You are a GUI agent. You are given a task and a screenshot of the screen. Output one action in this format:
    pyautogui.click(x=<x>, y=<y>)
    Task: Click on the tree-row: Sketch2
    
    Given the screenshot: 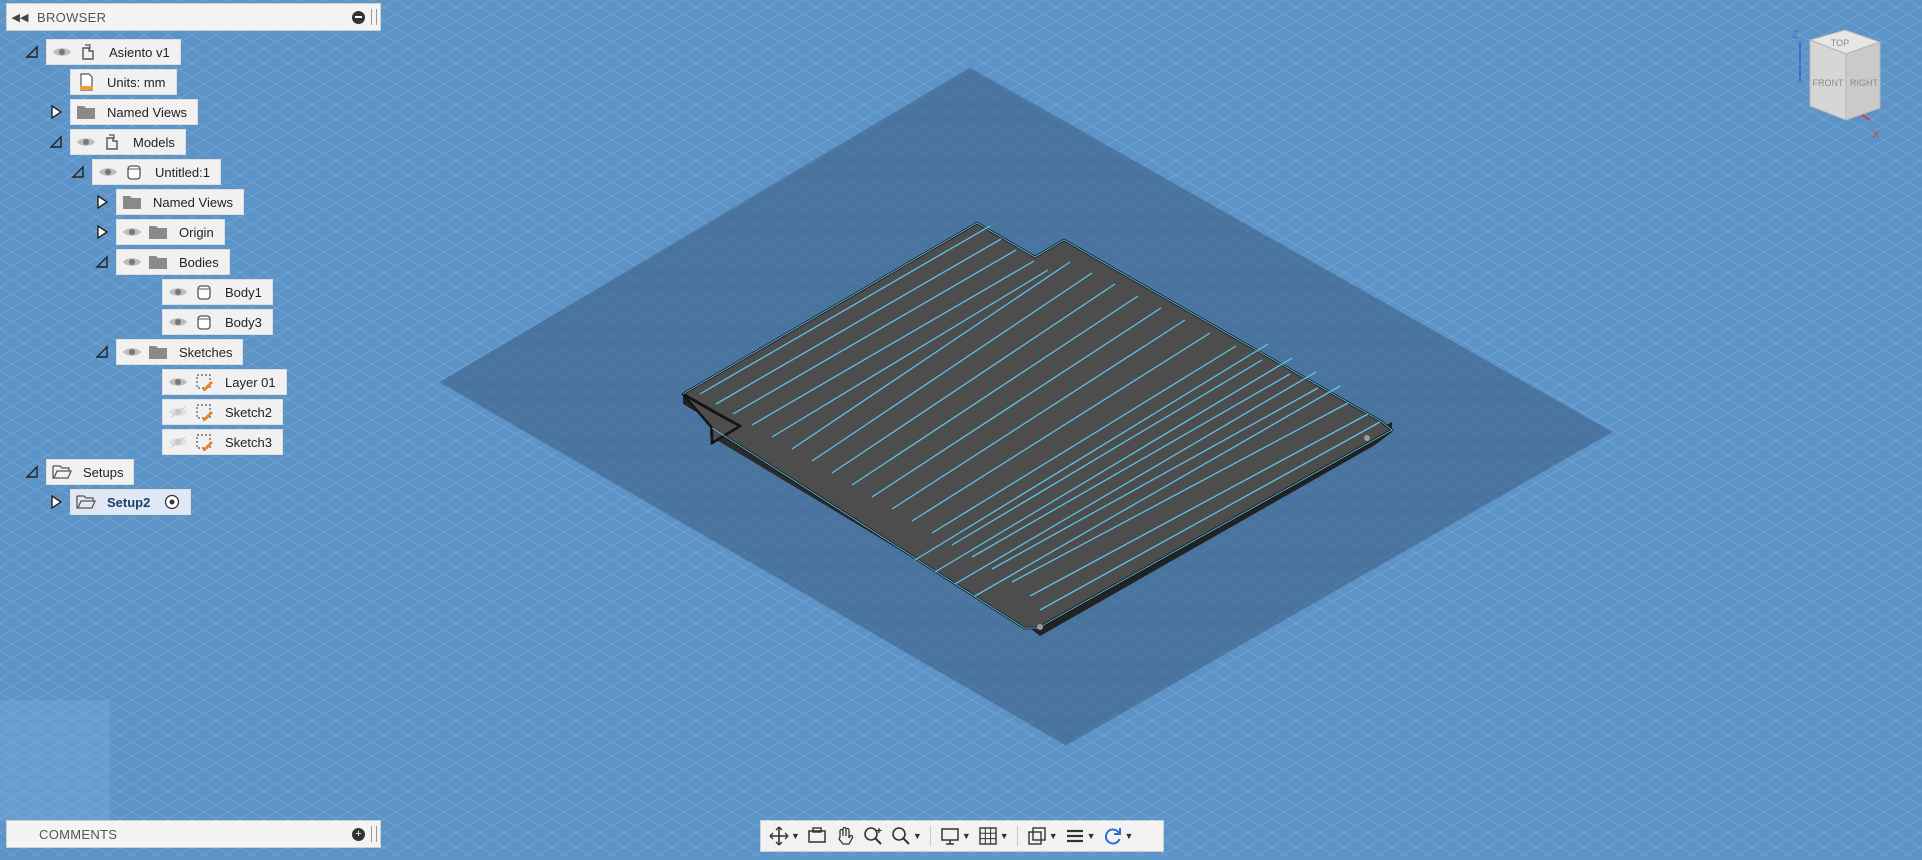 What is the action you would take?
    pyautogui.click(x=211, y=412)
    